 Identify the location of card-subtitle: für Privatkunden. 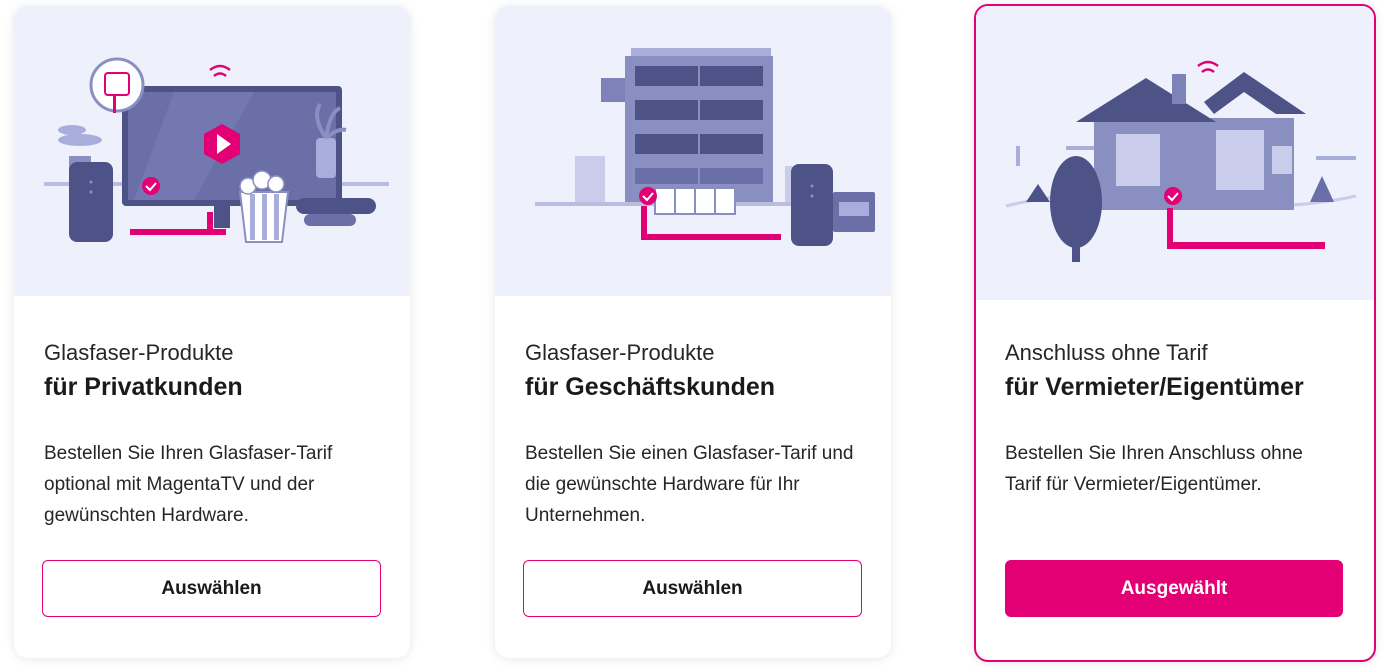
(143, 387).